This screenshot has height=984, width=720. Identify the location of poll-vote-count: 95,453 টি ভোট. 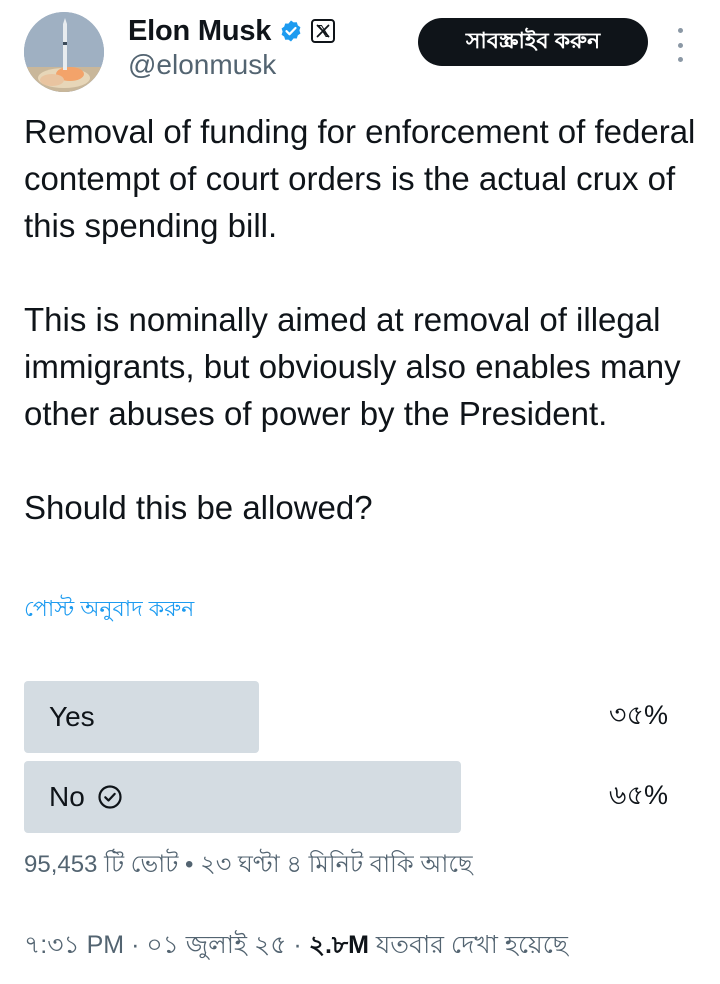
(101, 864).